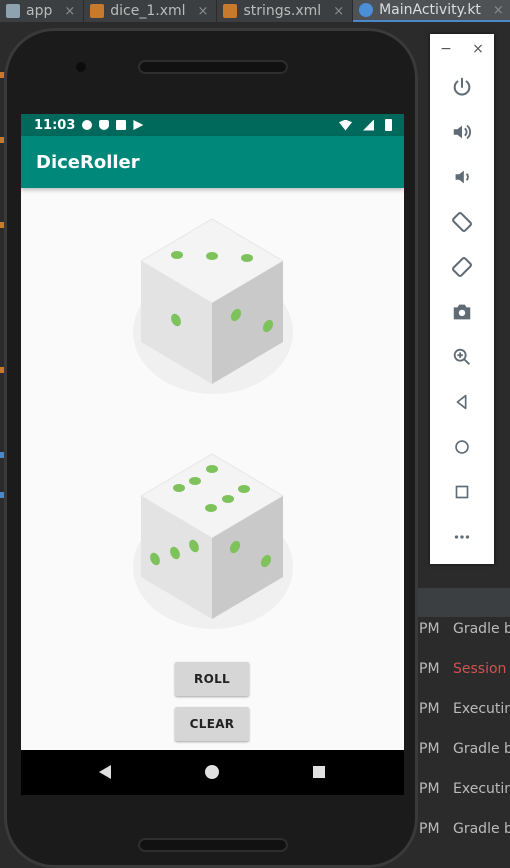 The image size is (510, 868). I want to click on wifi-icon, so click(345, 125).